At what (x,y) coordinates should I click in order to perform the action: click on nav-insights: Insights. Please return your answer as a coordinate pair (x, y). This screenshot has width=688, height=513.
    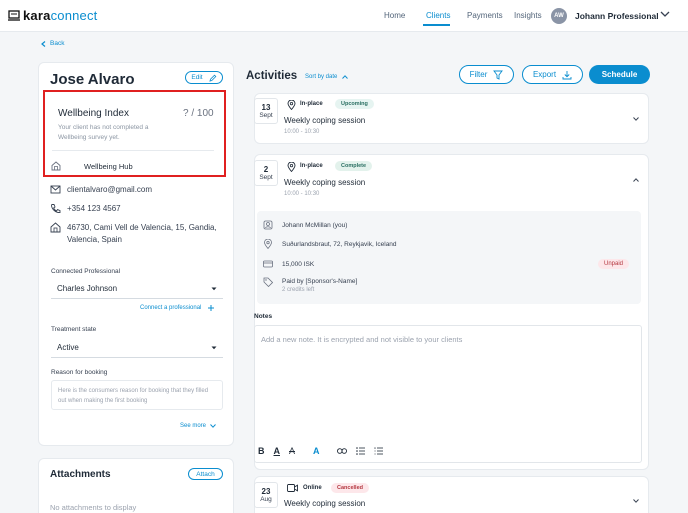
    Looking at the image, I should click on (528, 15).